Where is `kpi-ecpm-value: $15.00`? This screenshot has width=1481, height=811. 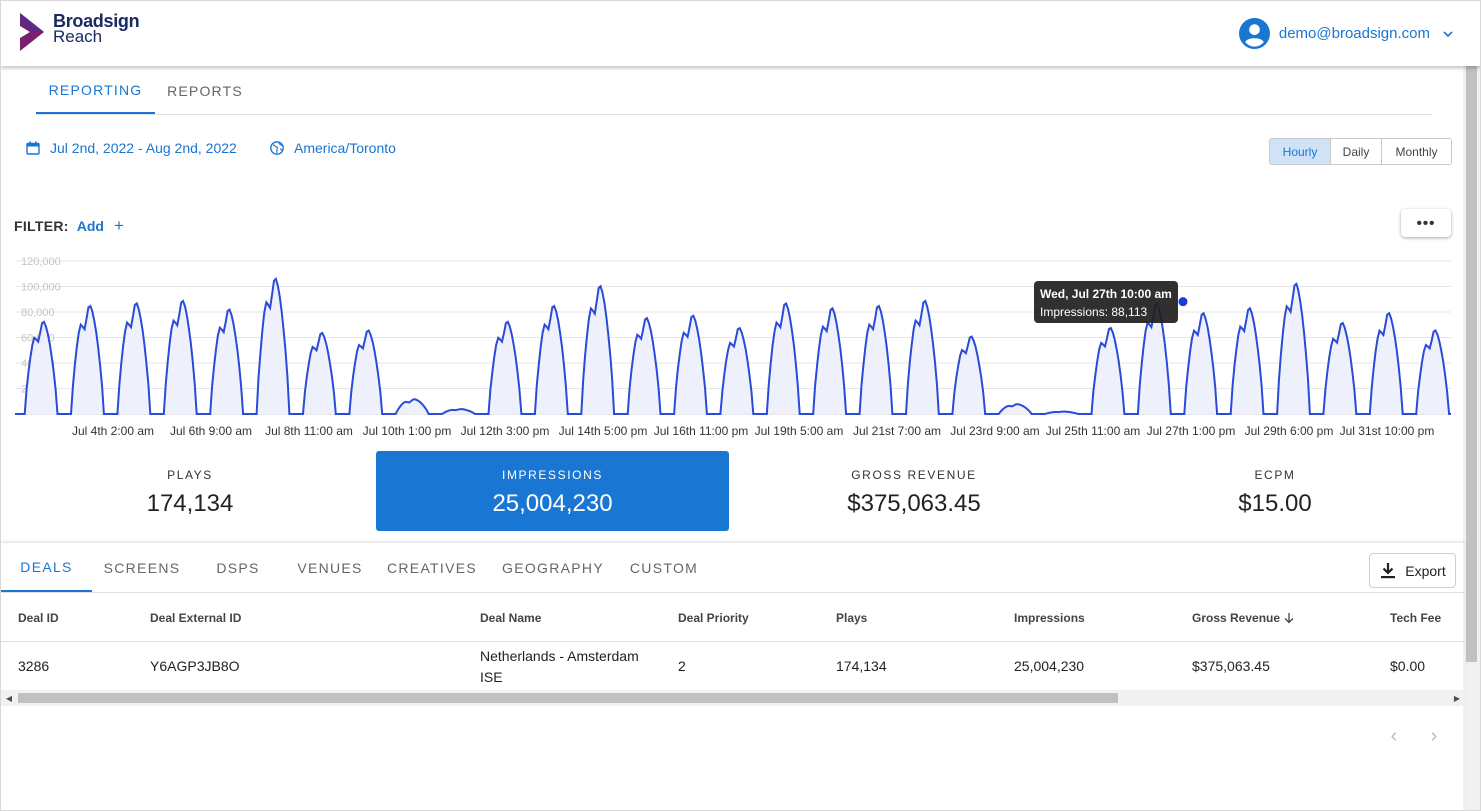
kpi-ecpm-value: $15.00 is located at coordinates (1275, 503).